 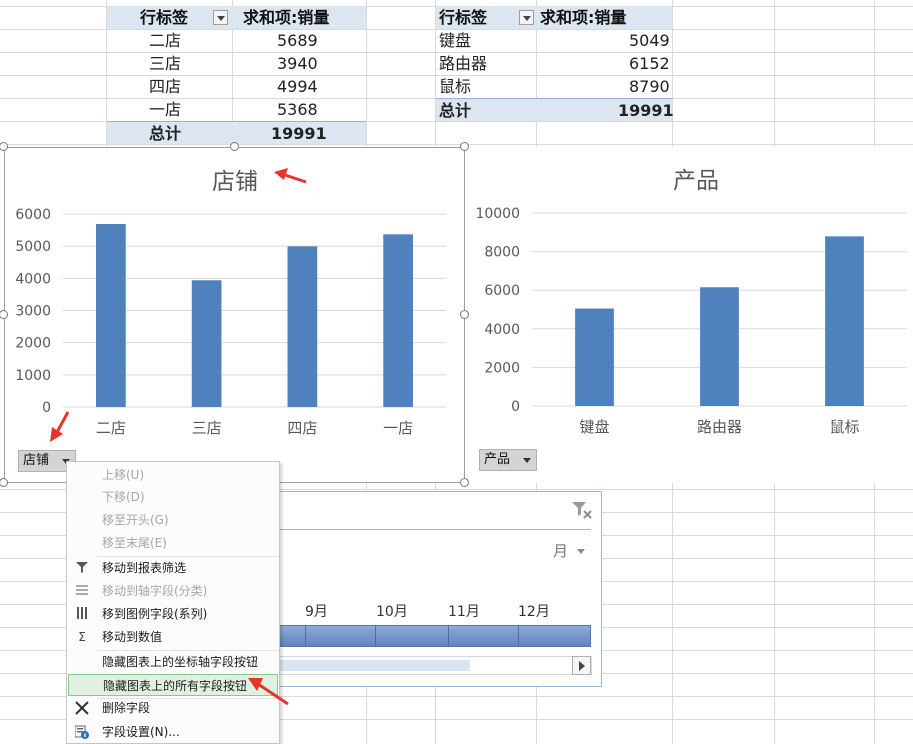 What do you see at coordinates (173, 520) in the screenshot?
I see `menu-item-move-to-beginning: 移至开头(G)` at bounding box center [173, 520].